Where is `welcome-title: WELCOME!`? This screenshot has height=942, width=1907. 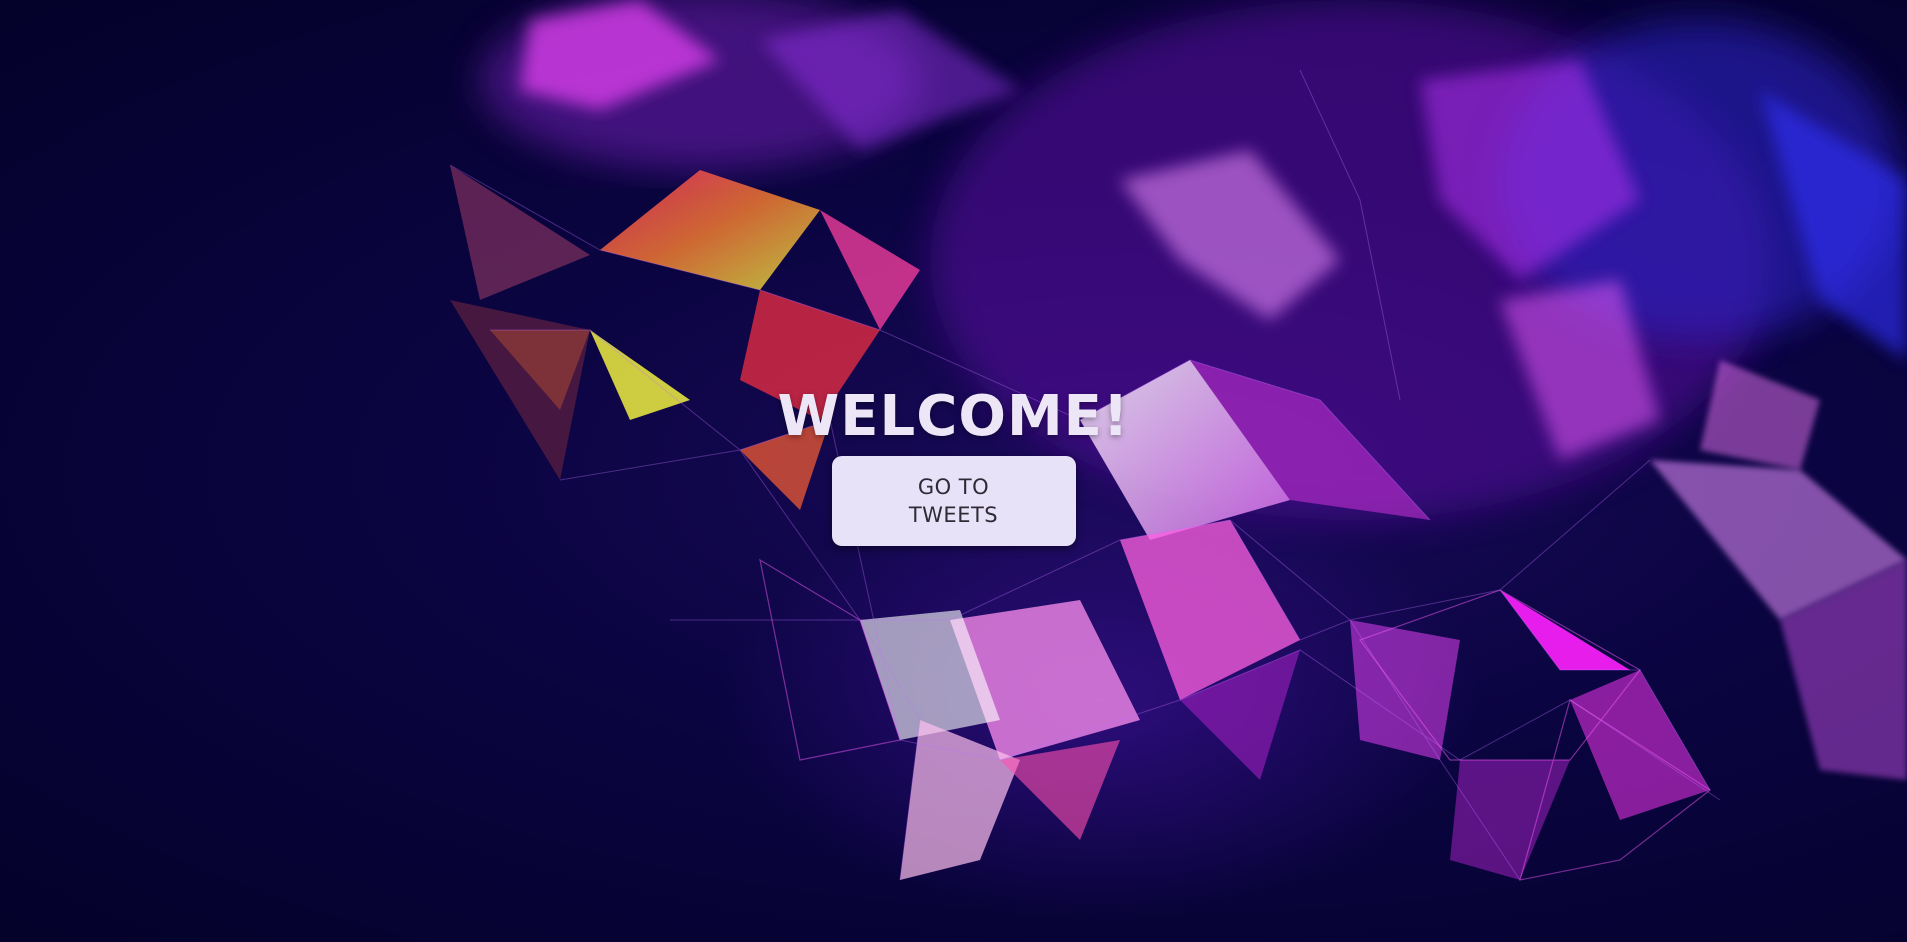
welcome-title: WELCOME! is located at coordinates (953, 416).